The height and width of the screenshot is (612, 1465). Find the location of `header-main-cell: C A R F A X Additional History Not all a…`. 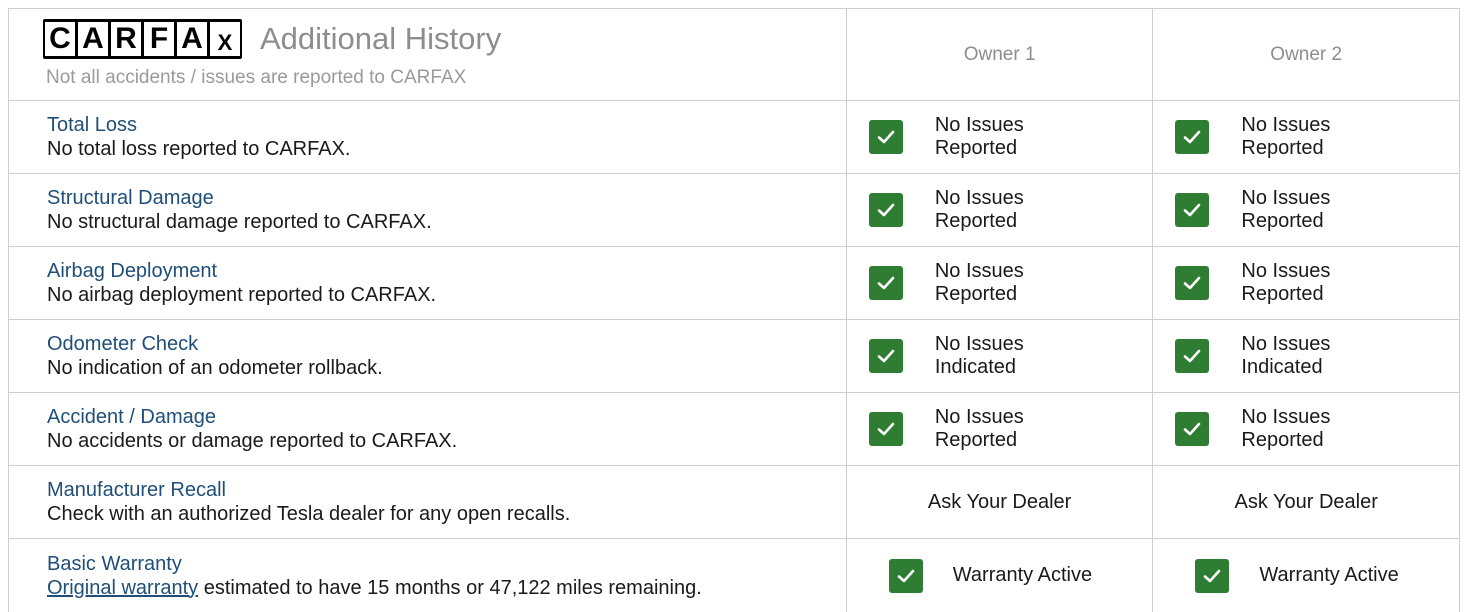

header-main-cell: C A R F A X Additional History Not all a… is located at coordinates (427, 54).